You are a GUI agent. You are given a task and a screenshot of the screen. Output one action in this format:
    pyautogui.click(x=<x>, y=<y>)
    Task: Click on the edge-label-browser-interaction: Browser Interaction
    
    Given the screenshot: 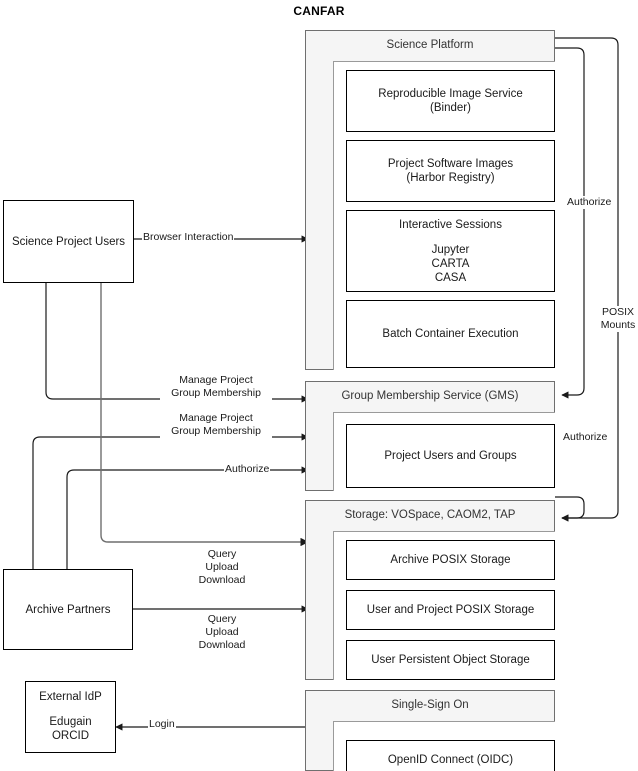 What is the action you would take?
    pyautogui.click(x=188, y=237)
    